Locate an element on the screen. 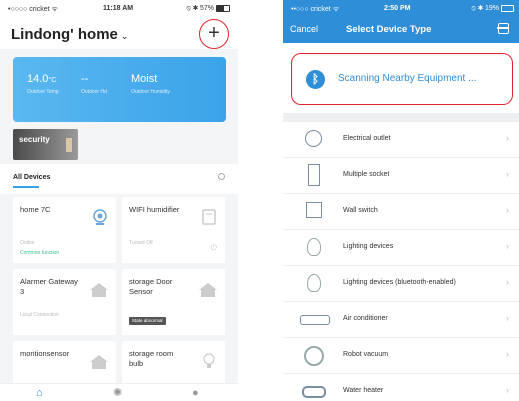 The height and width of the screenshot is (401, 519). device-status: Turned Off is located at coordinates (141, 243).